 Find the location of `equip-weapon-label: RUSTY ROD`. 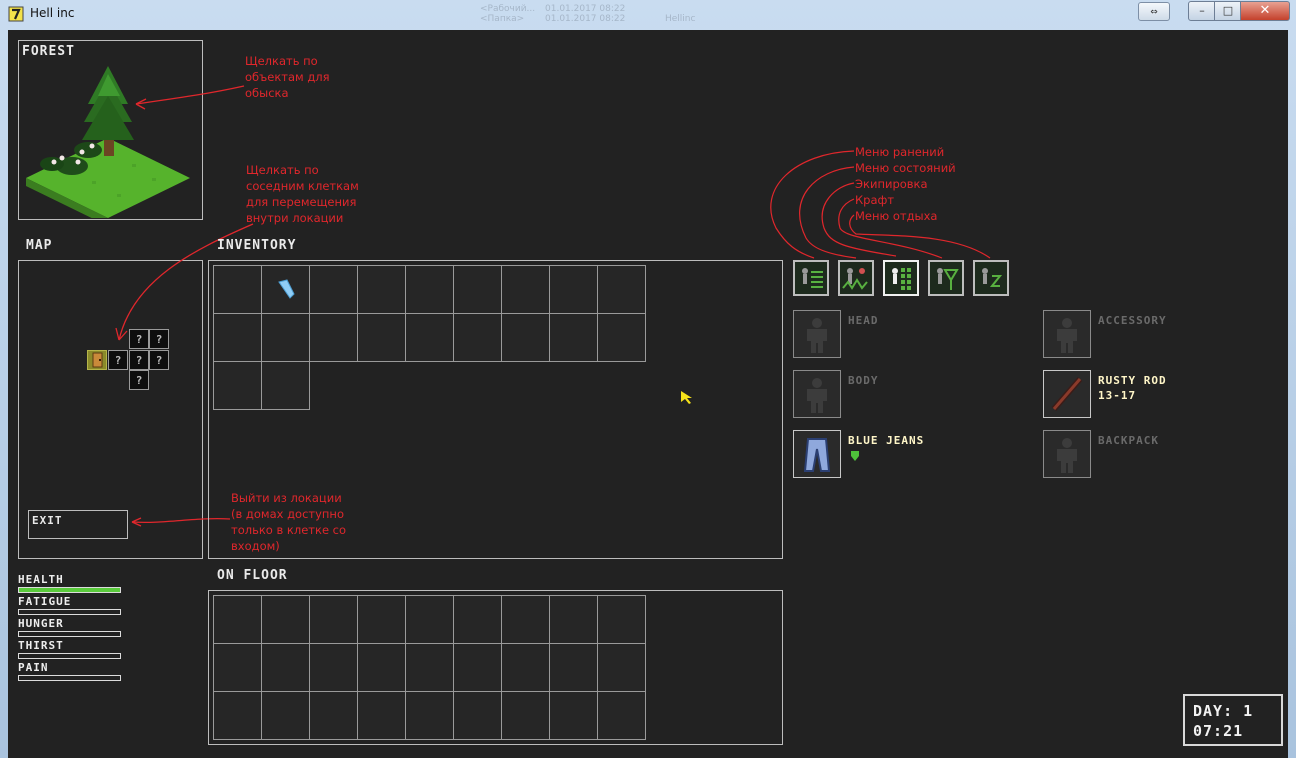

equip-weapon-label: RUSTY ROD is located at coordinates (1132, 380).